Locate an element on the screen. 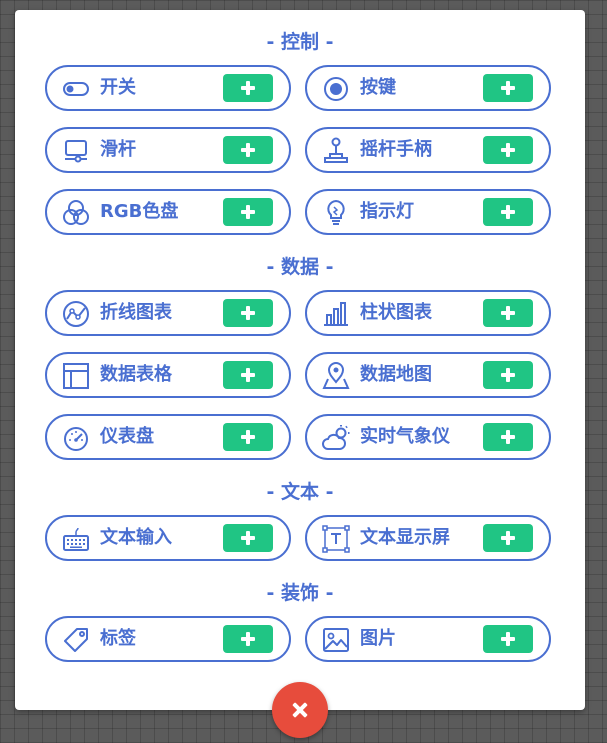 This screenshot has height=743, width=607. add-line-chart-button is located at coordinates (248, 313).